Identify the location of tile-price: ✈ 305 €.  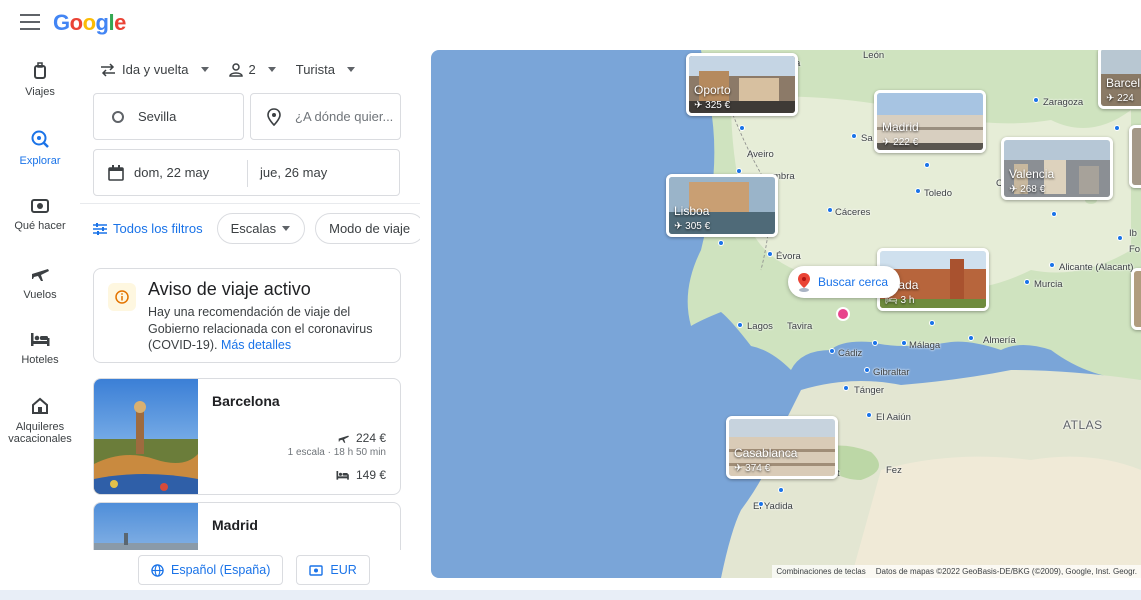
(692, 226).